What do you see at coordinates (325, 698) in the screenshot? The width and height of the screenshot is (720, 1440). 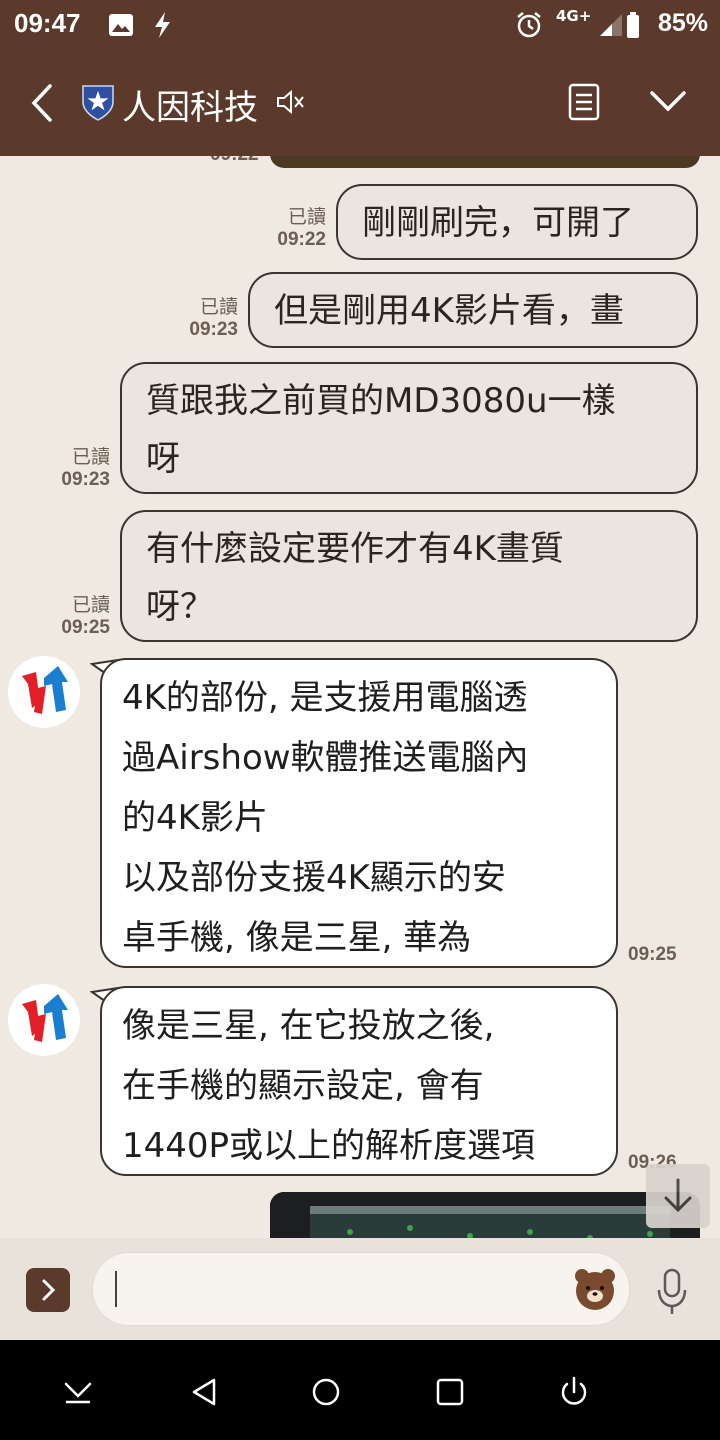 I see `message-line: 4K的部份, 是支援用電腦透` at bounding box center [325, 698].